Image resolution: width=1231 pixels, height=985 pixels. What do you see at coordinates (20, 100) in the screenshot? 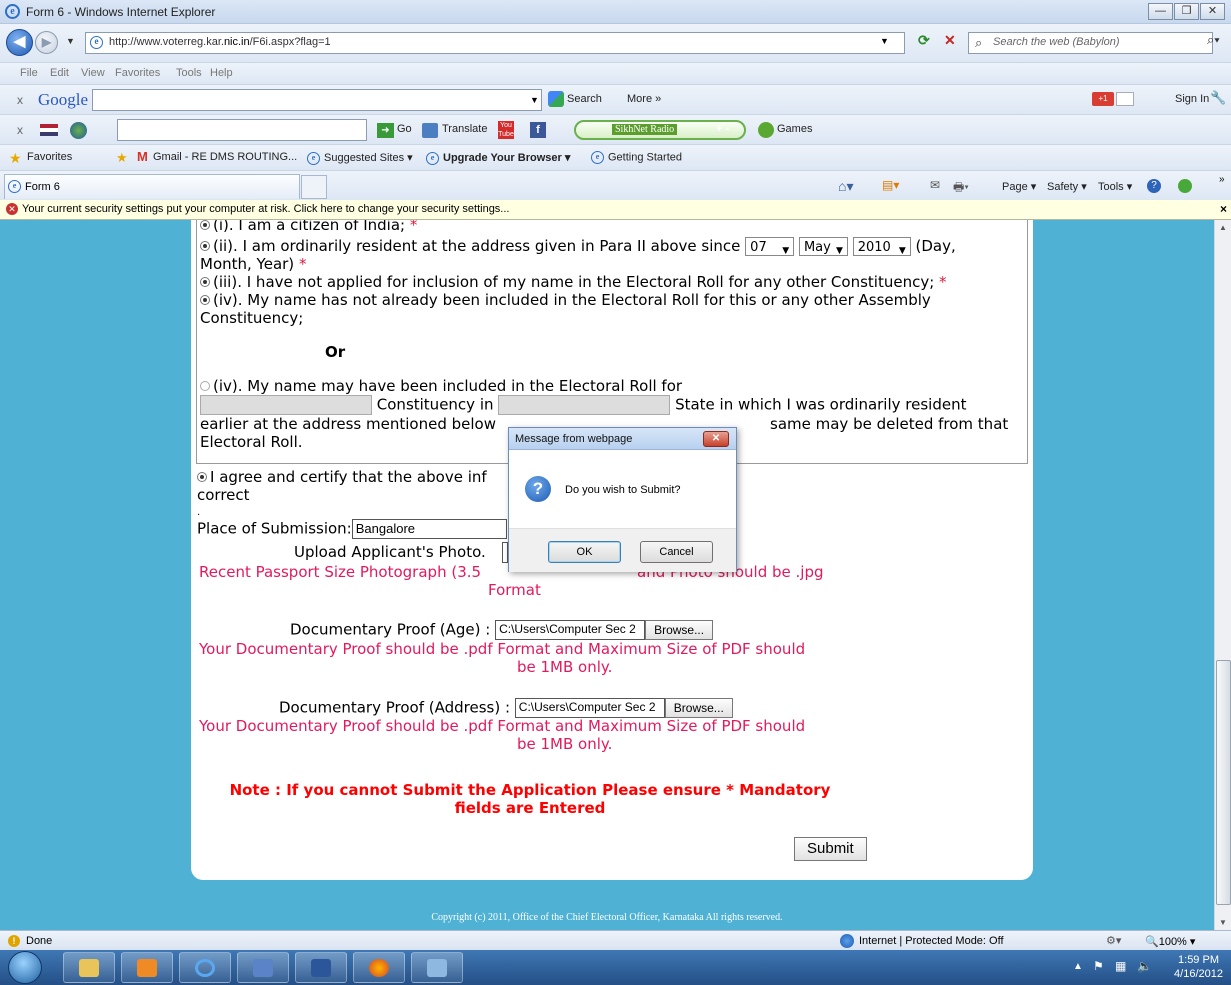
I see `toolbar-close-icon: x` at bounding box center [20, 100].